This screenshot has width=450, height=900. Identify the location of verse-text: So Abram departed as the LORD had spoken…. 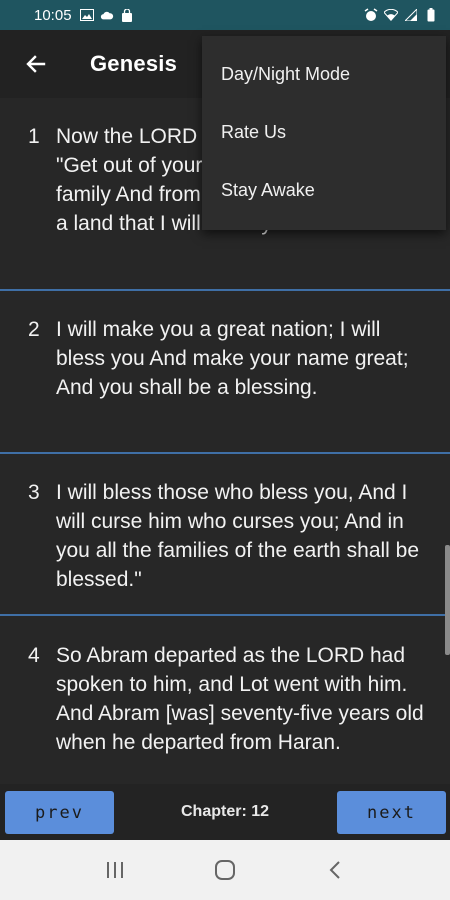
(240, 699).